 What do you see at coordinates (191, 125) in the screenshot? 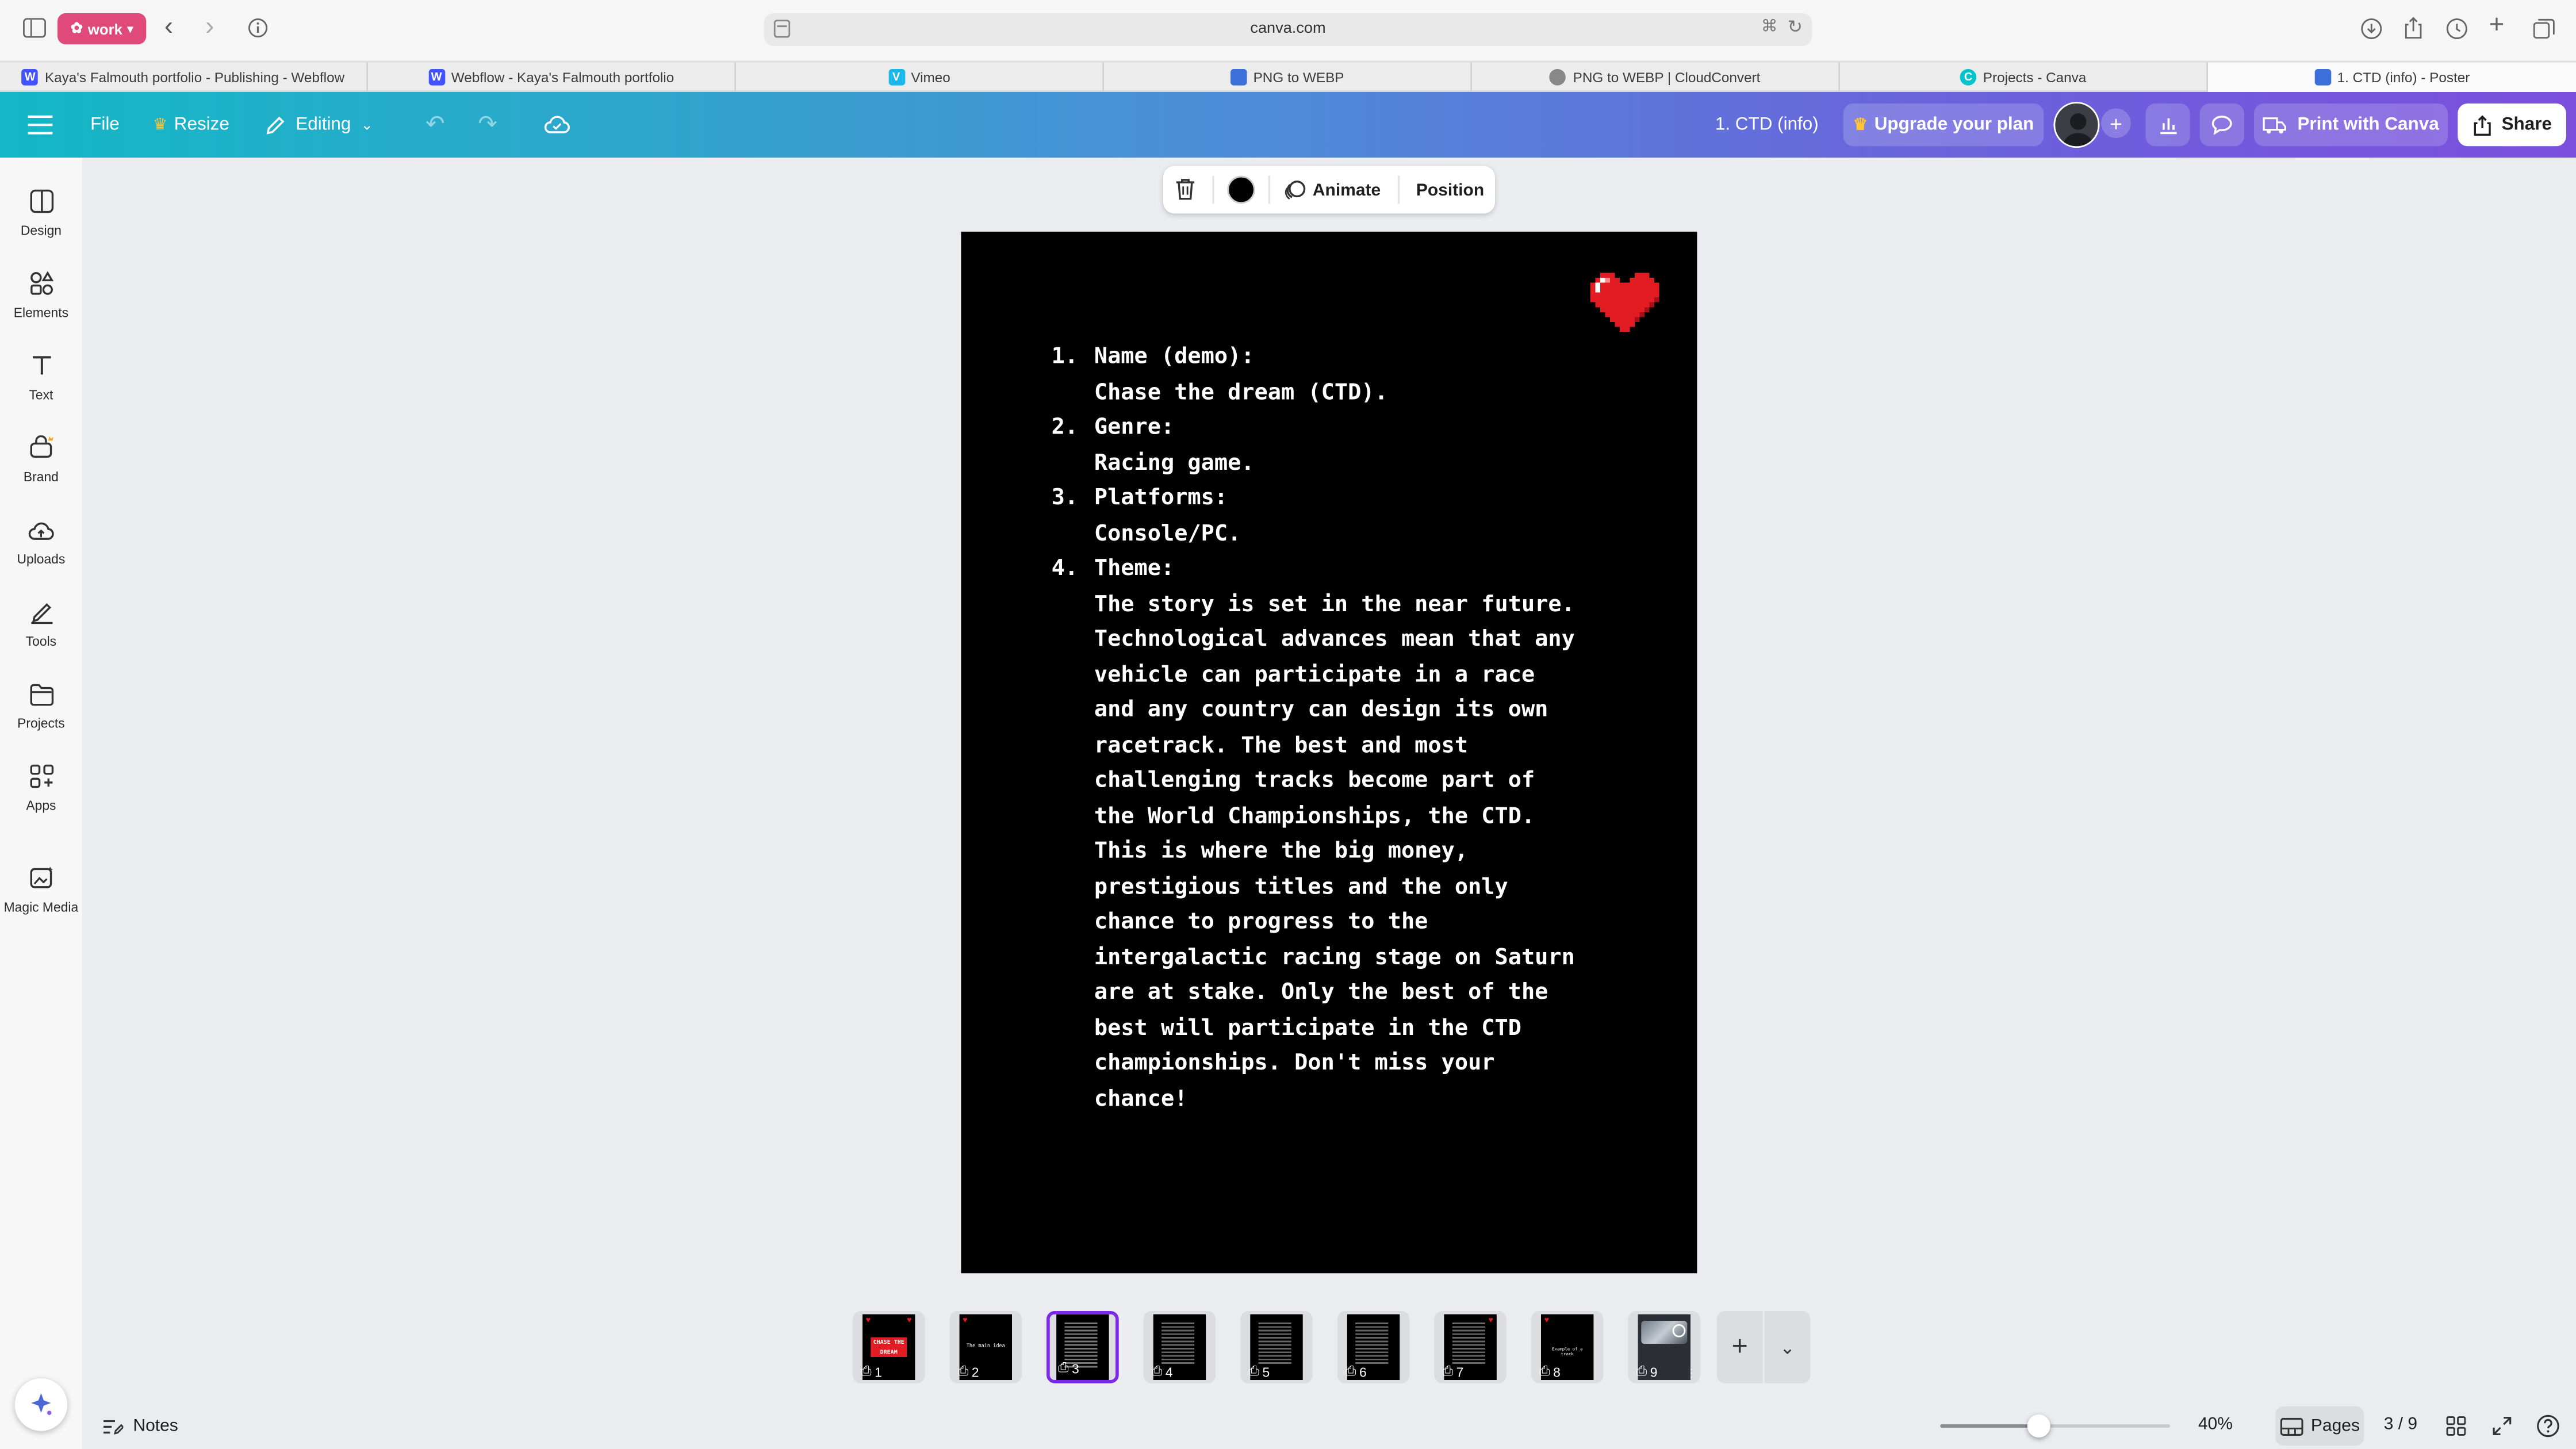
I see `resize-button: ♛ Resize` at bounding box center [191, 125].